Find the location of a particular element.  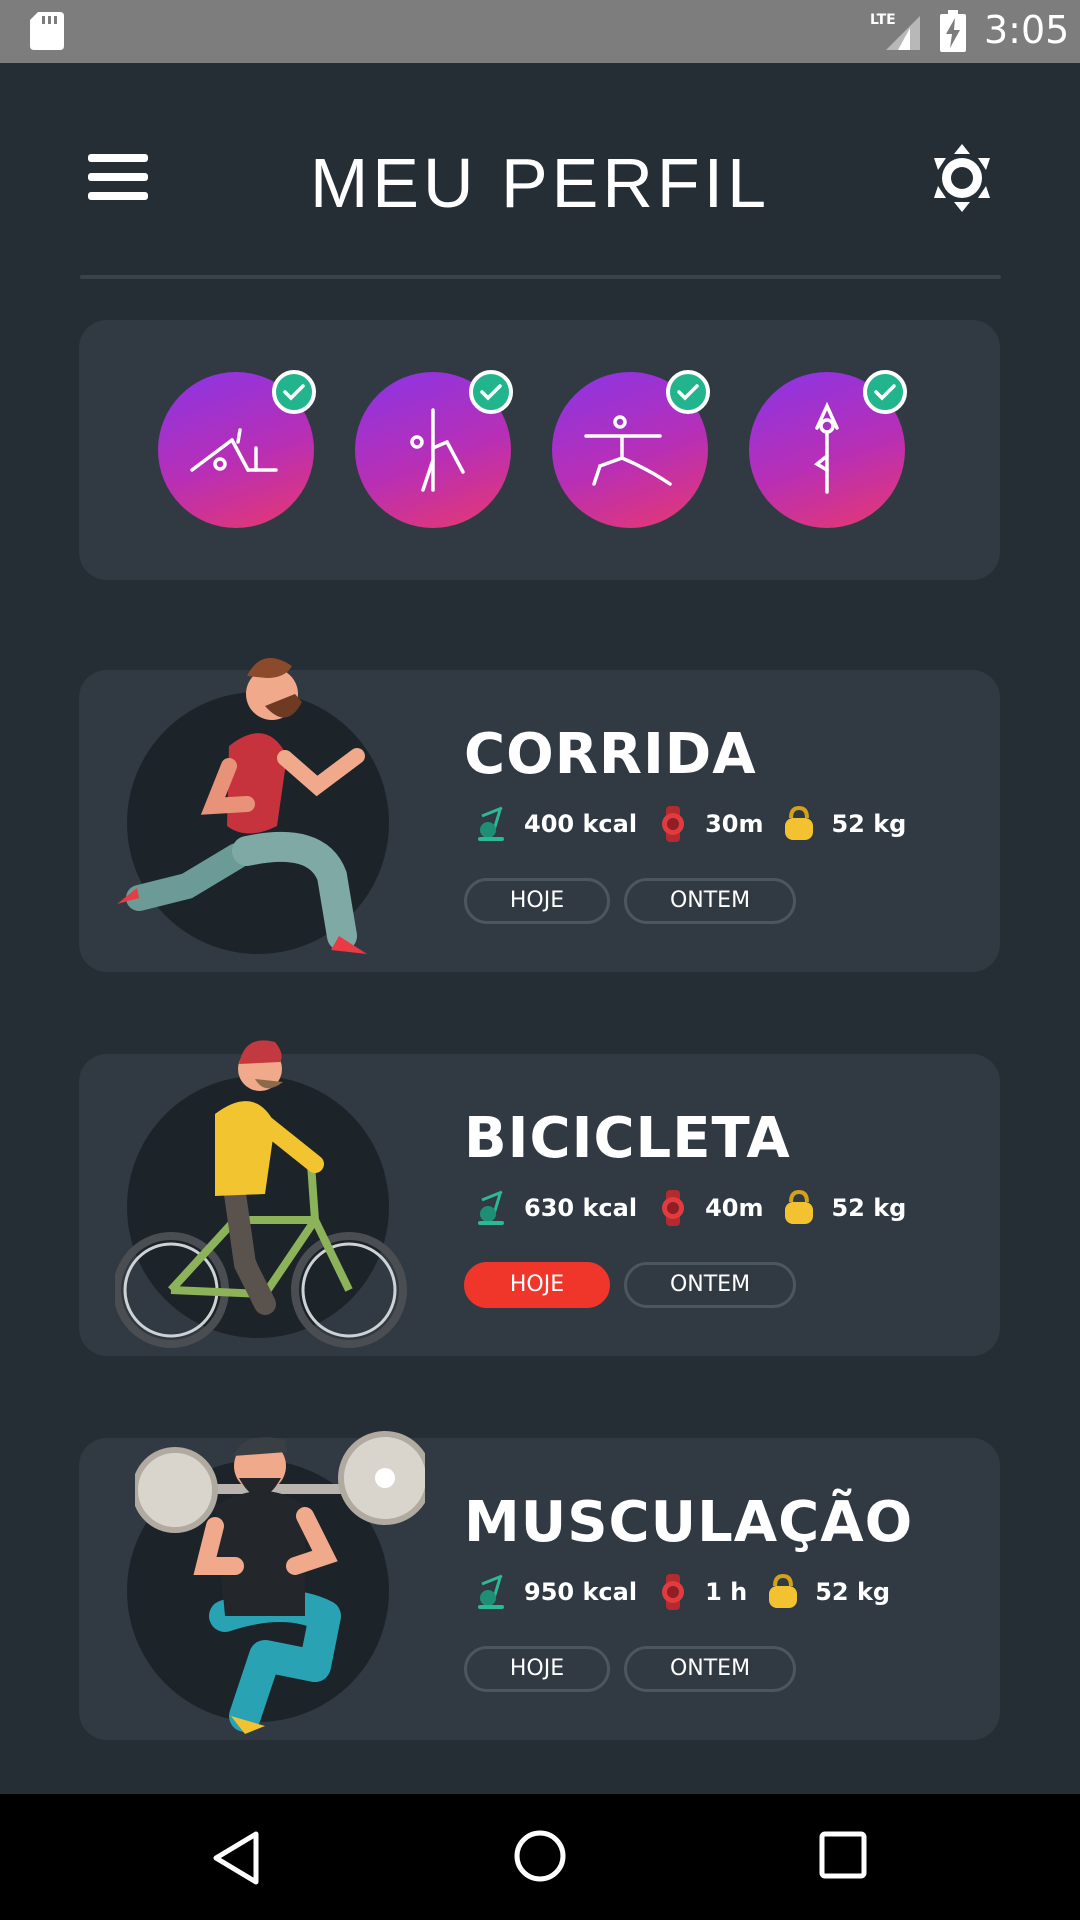

system-nav-bar is located at coordinates (540, 1857).